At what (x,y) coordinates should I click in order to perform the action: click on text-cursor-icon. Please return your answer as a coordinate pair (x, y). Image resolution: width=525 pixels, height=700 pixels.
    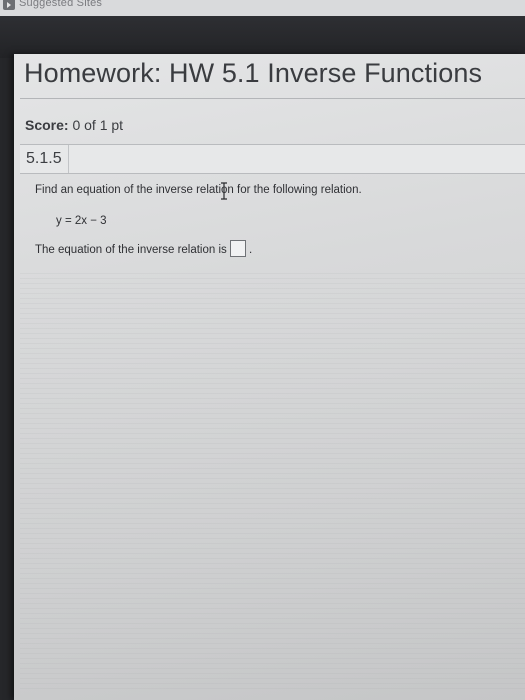
    Looking at the image, I should click on (224, 191).